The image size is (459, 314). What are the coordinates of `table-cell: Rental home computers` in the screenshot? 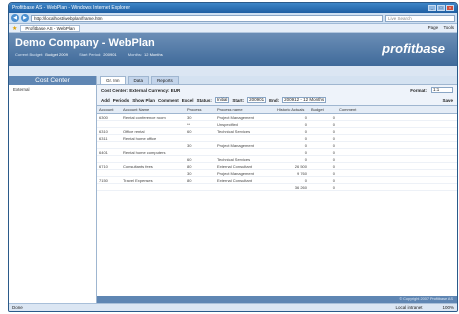 It's located at (153, 152).